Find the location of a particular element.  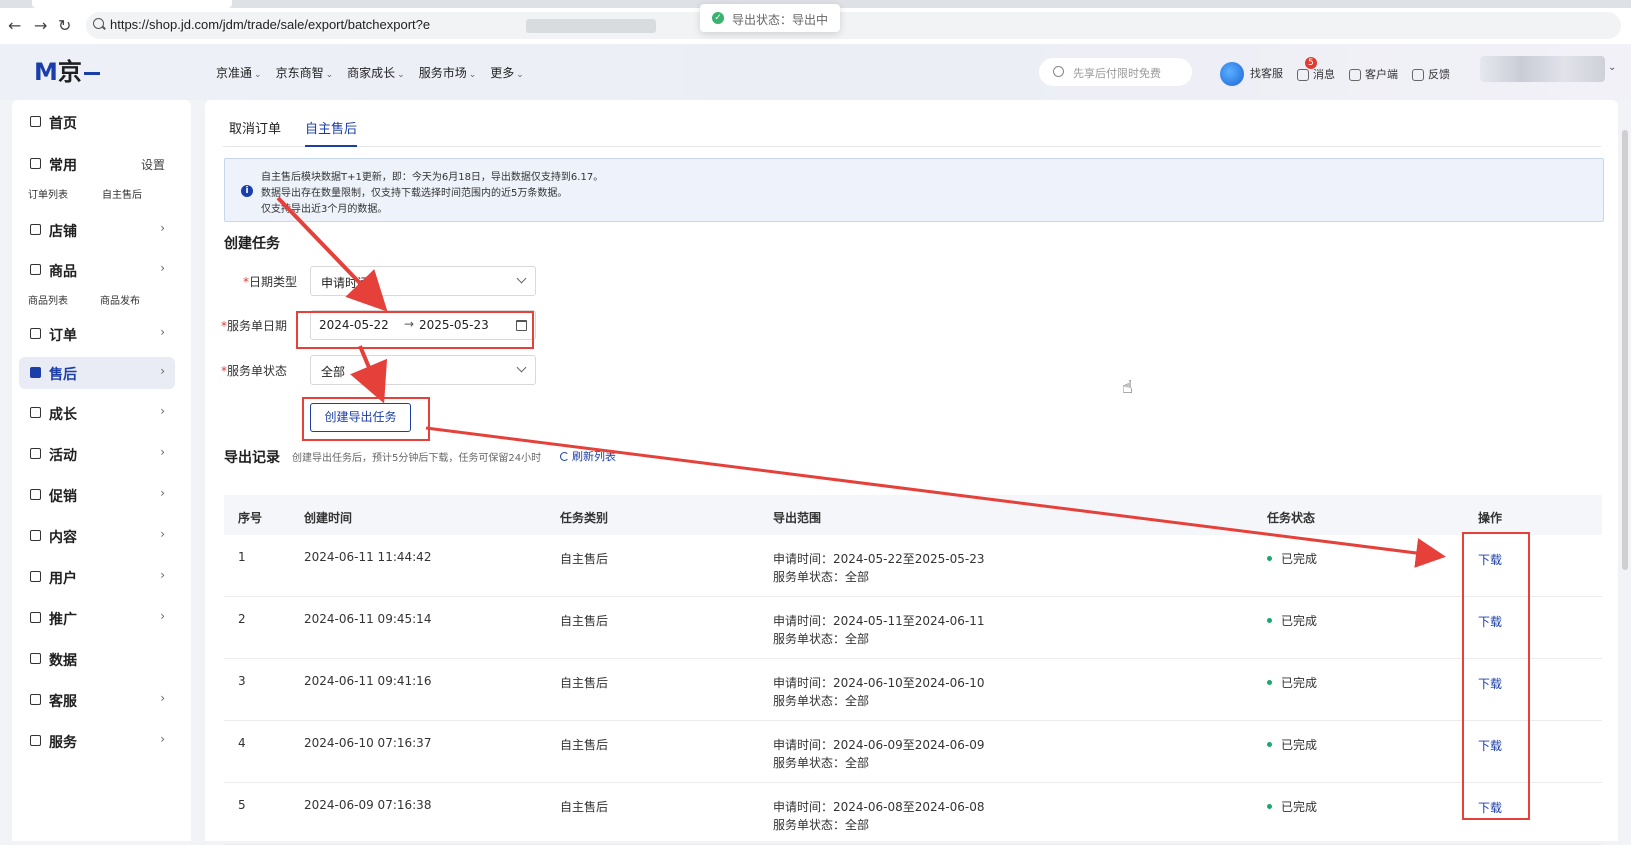

sidebar-item-common: 常用 设置 is located at coordinates (97, 164).